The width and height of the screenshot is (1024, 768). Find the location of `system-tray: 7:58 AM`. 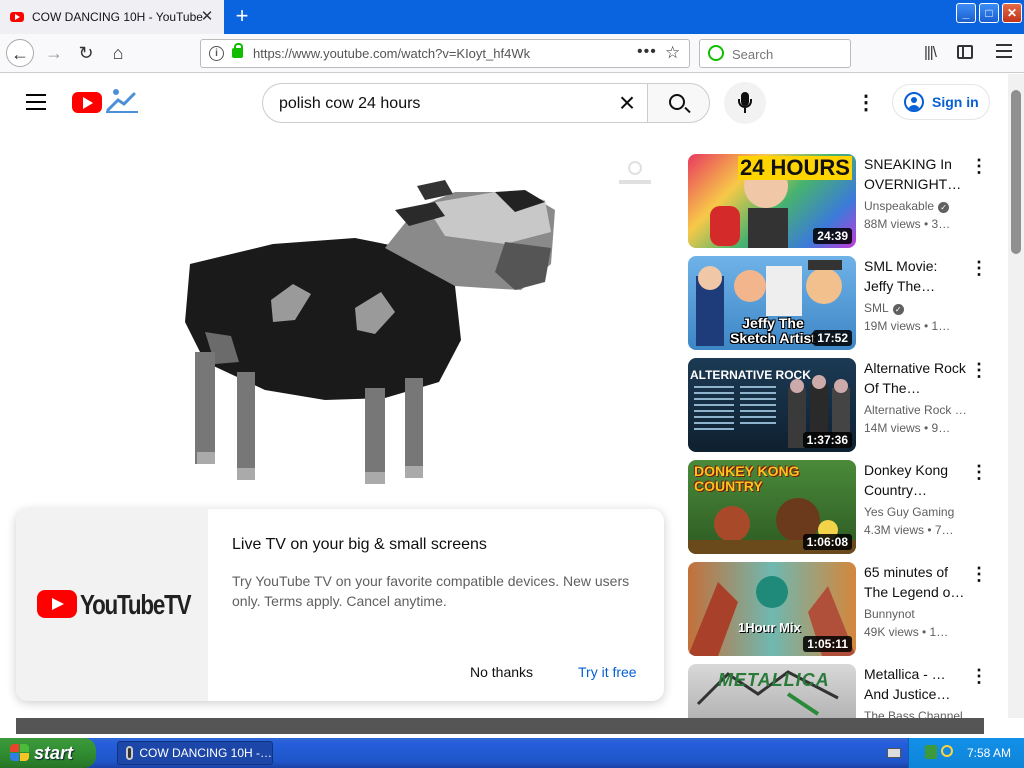

system-tray: 7:58 AM is located at coordinates (955, 753).